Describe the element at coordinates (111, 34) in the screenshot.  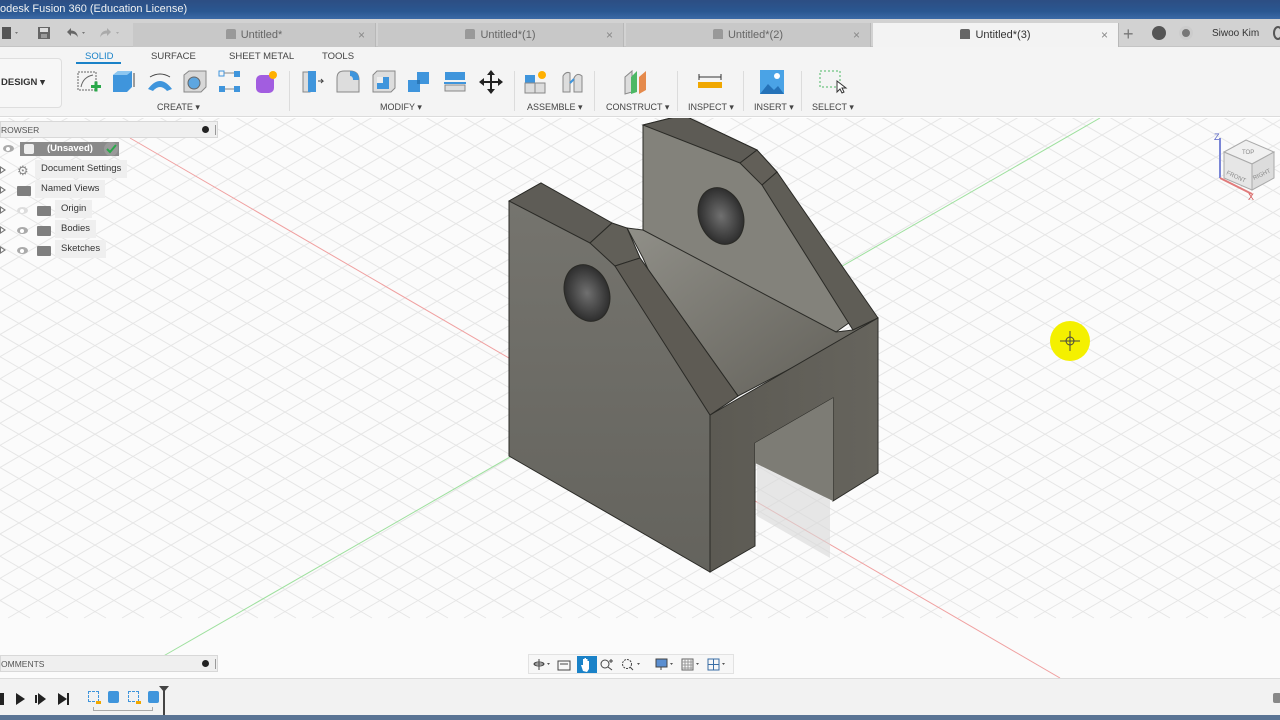
I see `redo-icon` at that location.